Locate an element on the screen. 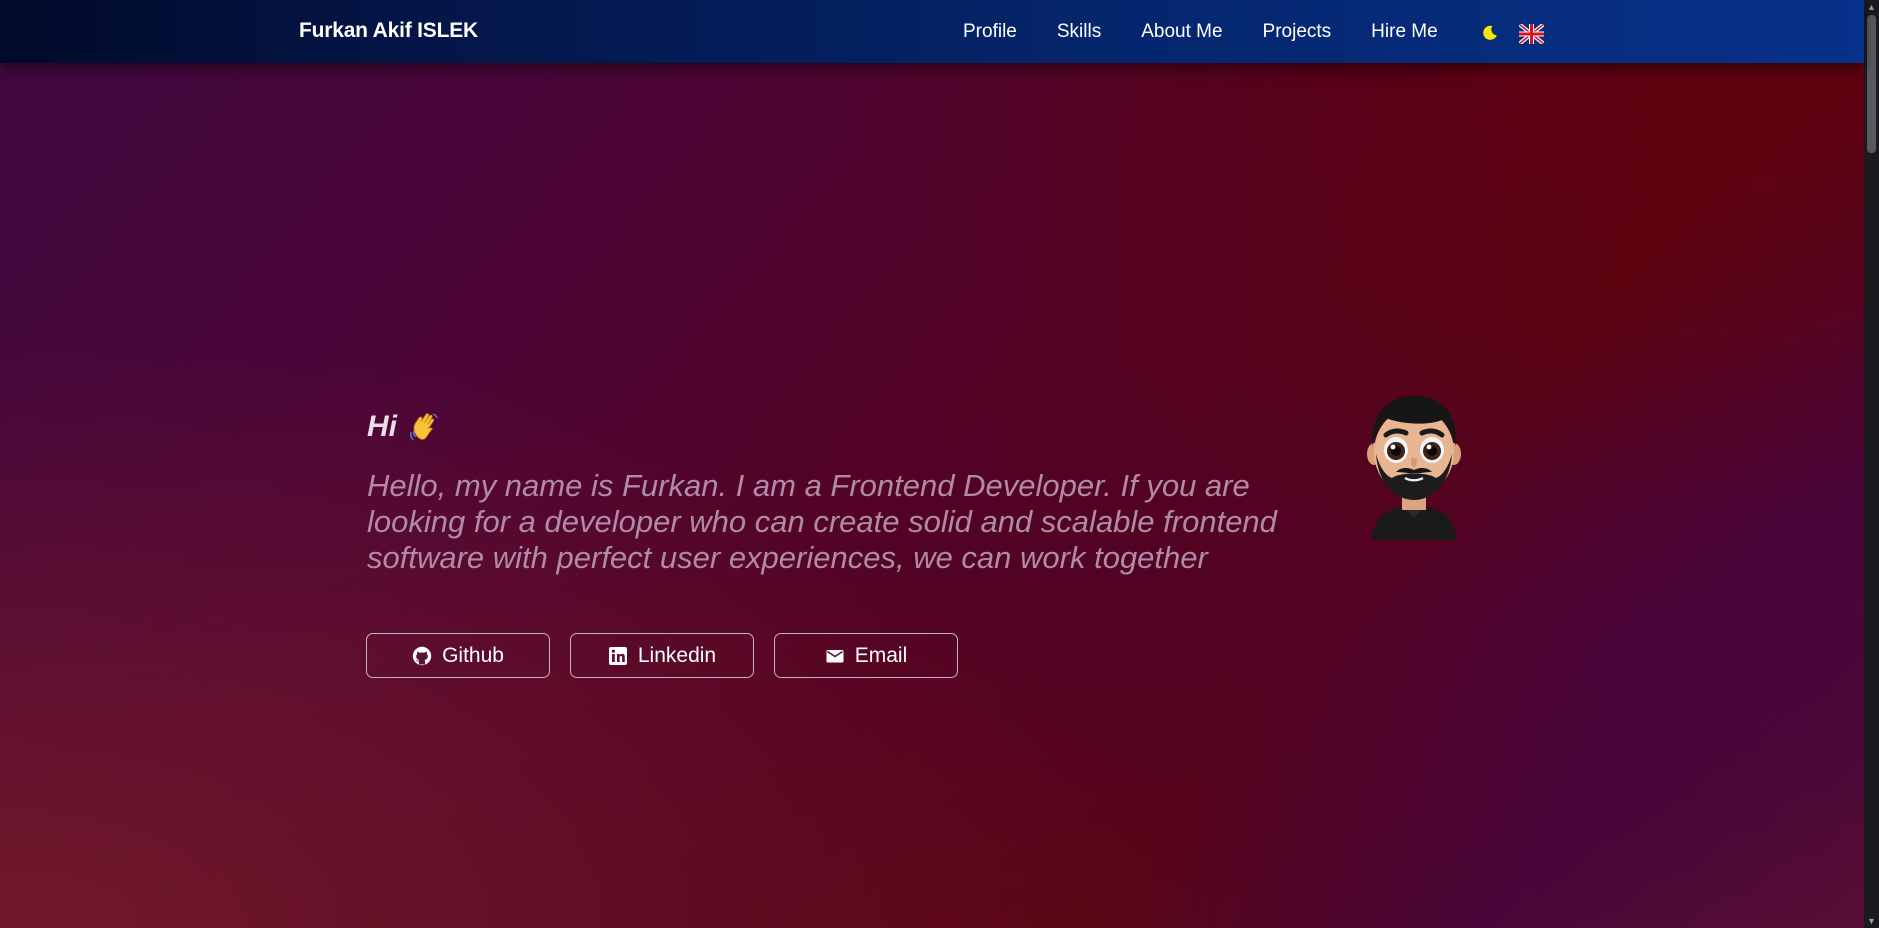 This screenshot has height=928, width=1879. nav-link-skills: Skills is located at coordinates (1079, 32).